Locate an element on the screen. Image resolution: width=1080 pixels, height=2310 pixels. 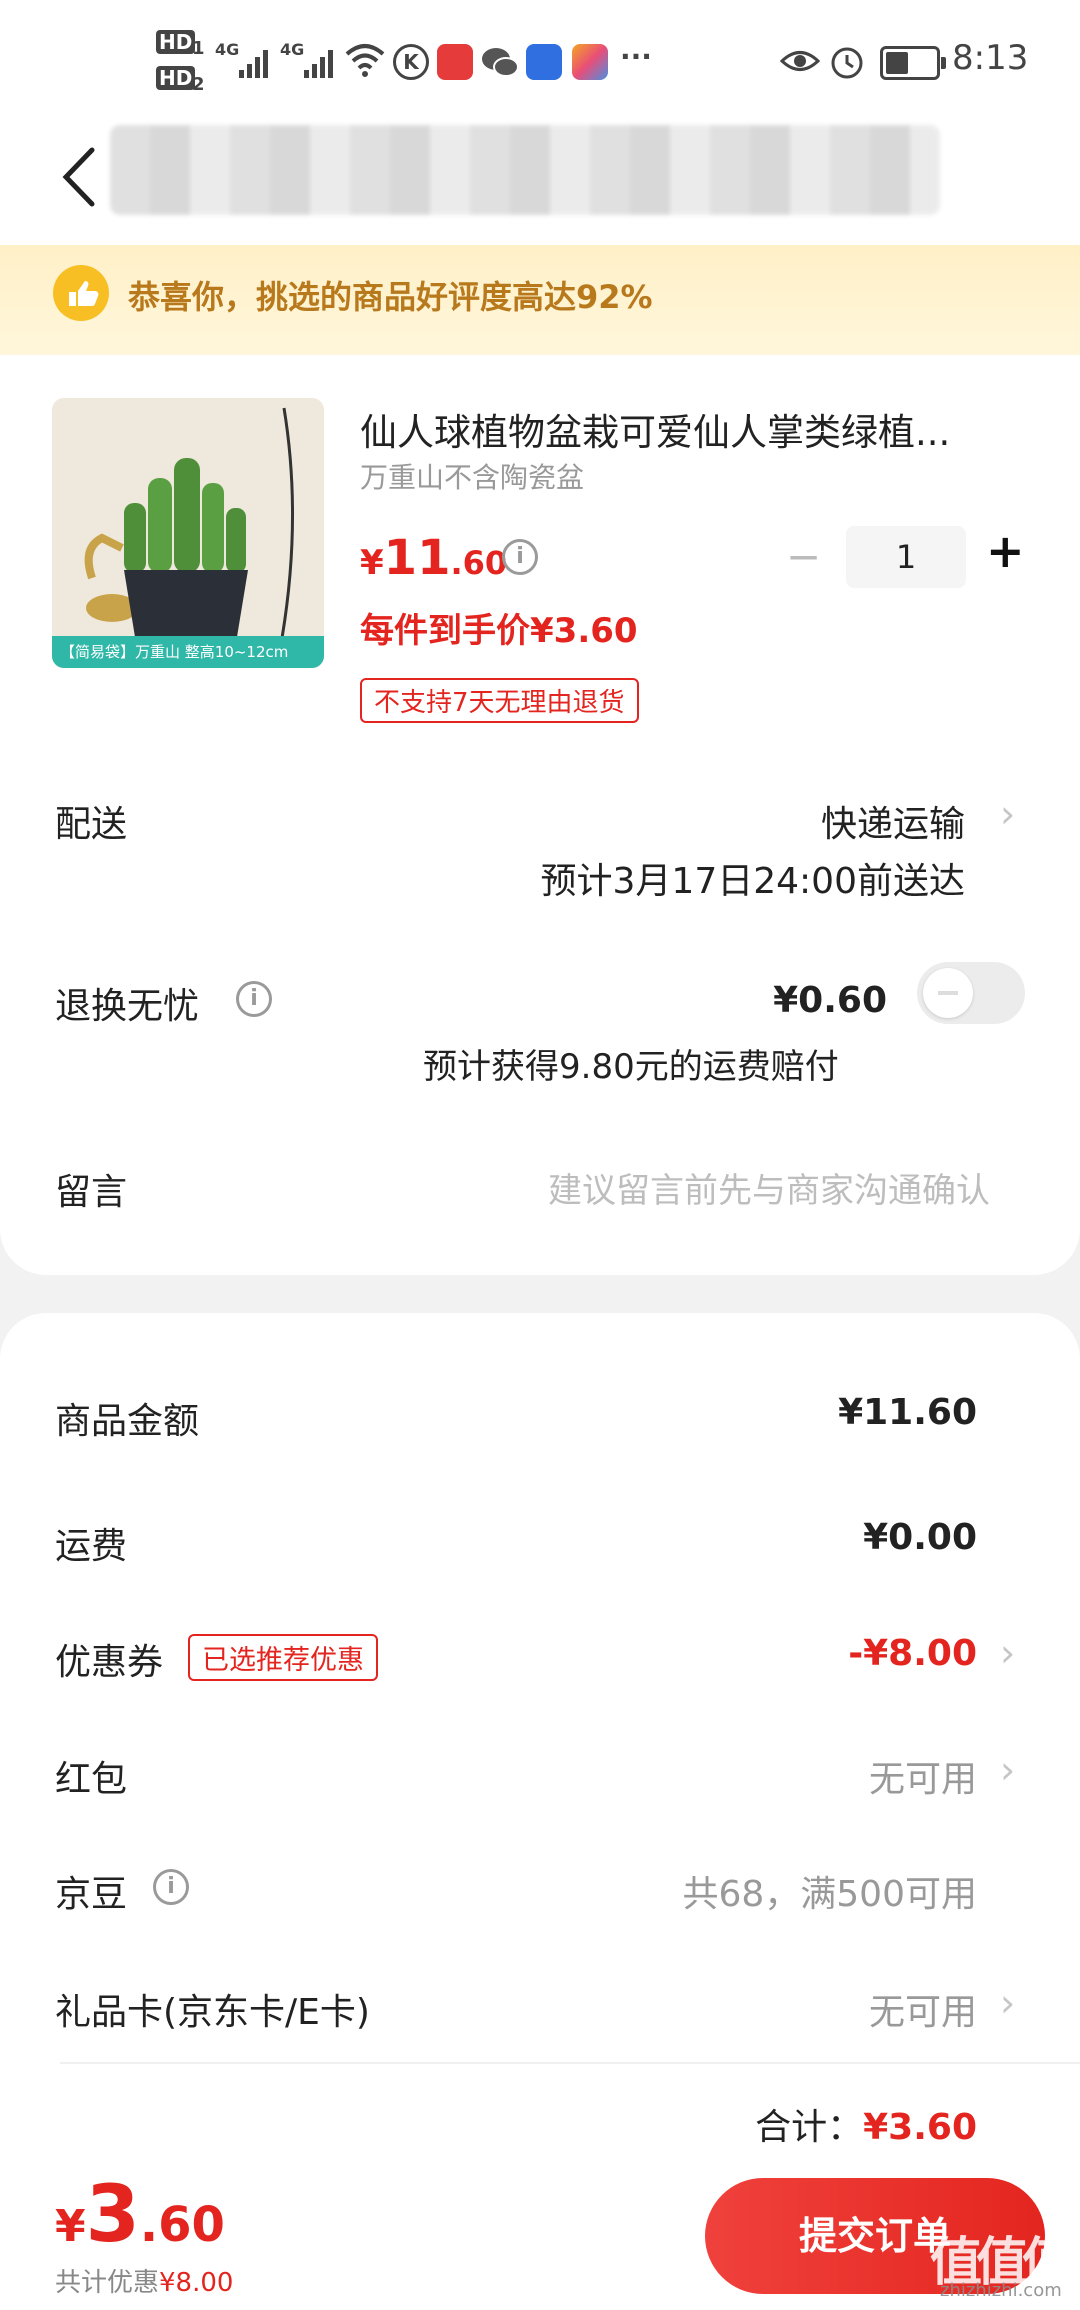
shipping-value: ¥0.00 is located at coordinates (920, 1537).